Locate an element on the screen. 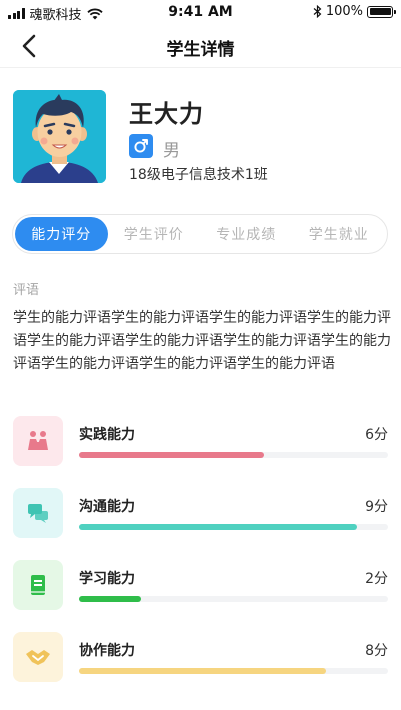 This screenshot has height=710, width=401. skill-score: 9分 is located at coordinates (376, 507).